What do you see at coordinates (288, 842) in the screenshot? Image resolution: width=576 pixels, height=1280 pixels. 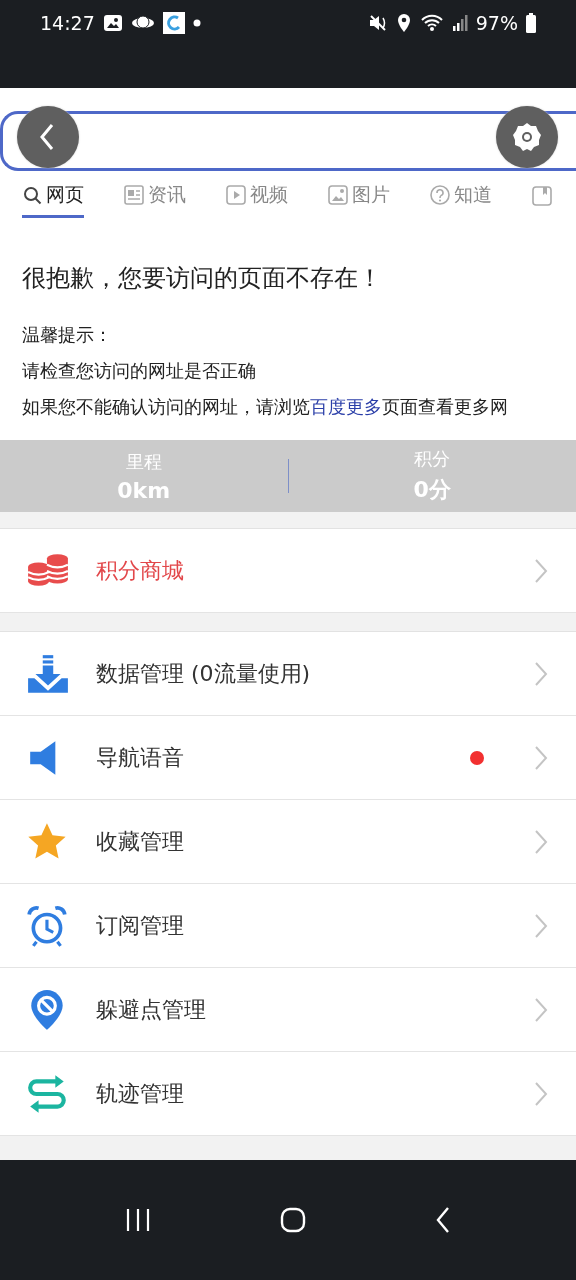 I see `menu-item: 收藏管理` at bounding box center [288, 842].